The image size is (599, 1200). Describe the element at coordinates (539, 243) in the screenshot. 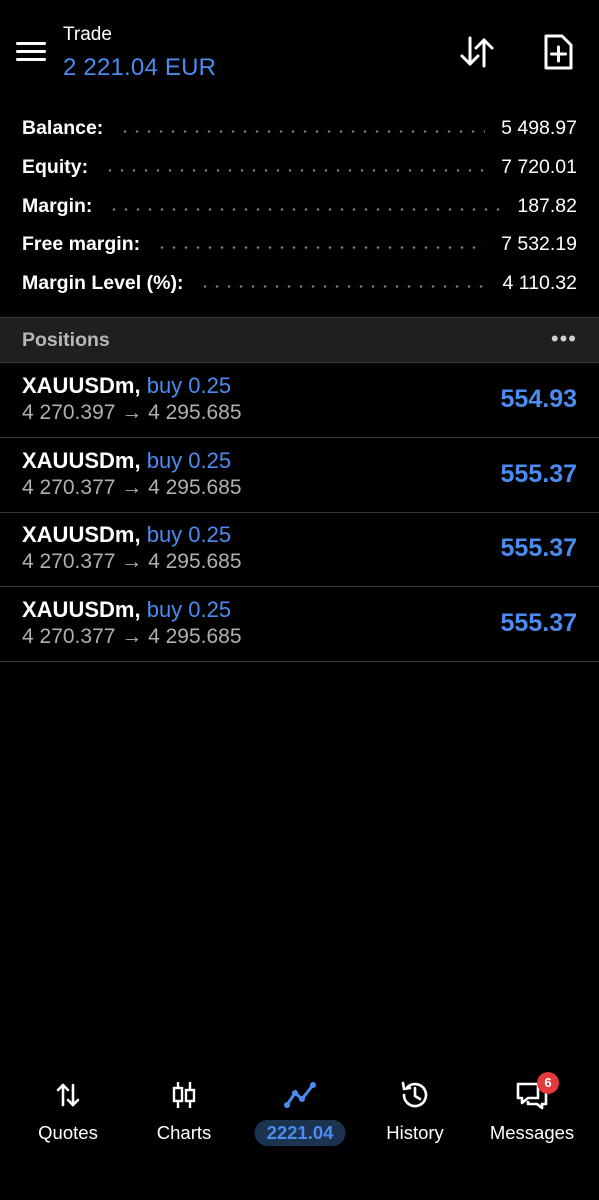

I see `free-margin-value: 7 532.19` at that location.